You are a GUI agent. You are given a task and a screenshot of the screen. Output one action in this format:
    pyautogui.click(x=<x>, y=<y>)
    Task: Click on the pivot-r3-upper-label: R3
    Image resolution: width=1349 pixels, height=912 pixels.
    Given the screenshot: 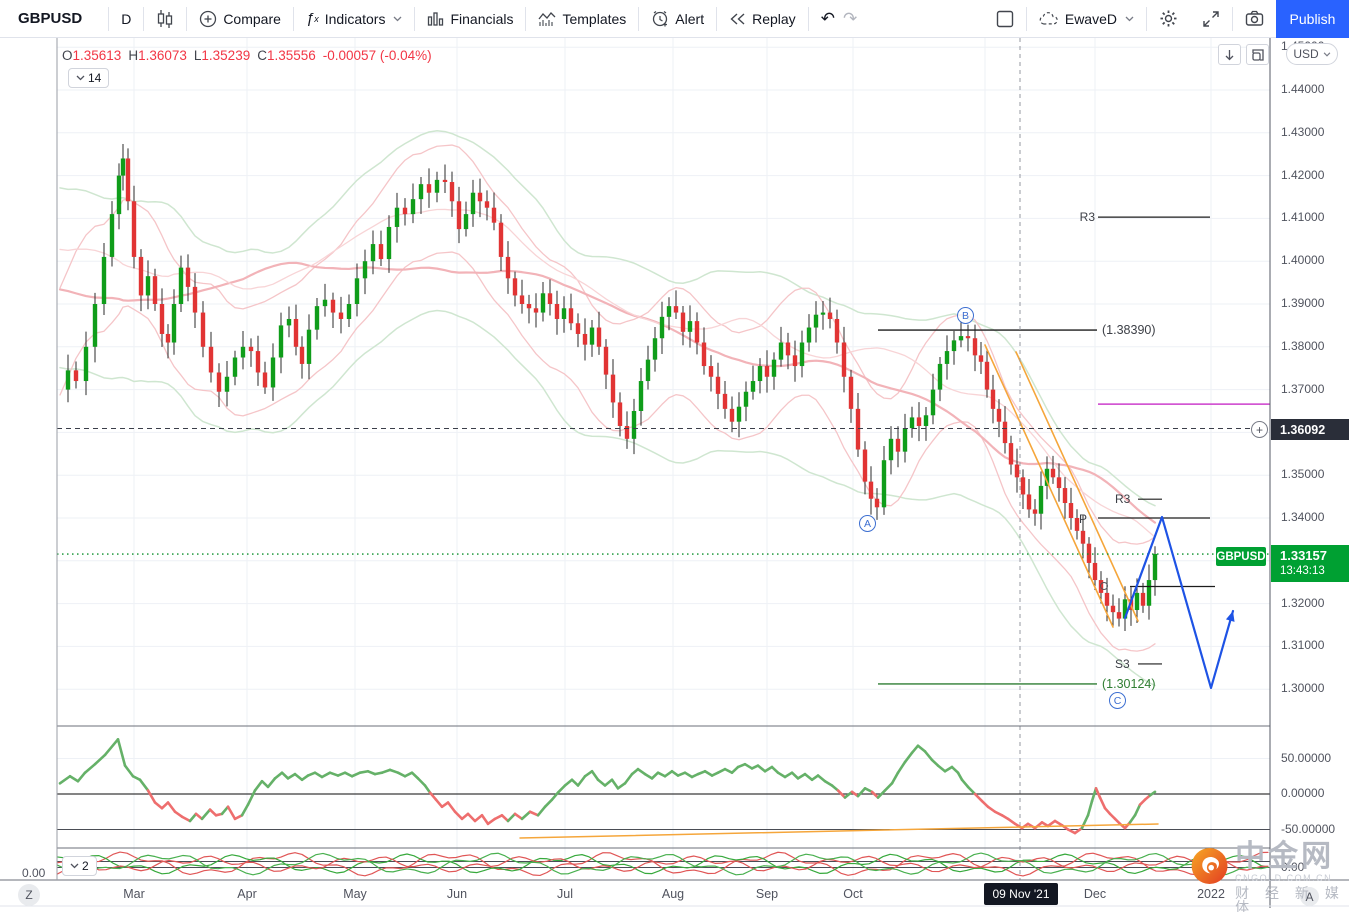 What is the action you would take?
    pyautogui.click(x=1085, y=217)
    